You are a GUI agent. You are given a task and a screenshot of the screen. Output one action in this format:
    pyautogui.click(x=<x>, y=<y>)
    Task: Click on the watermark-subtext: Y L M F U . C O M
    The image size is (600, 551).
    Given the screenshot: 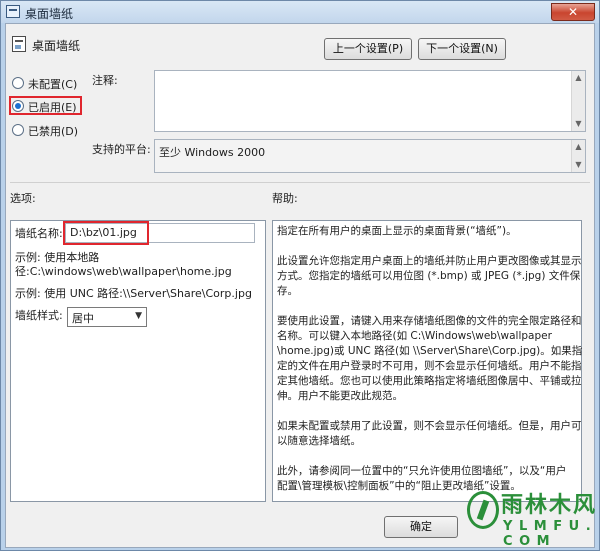 What is the action you would take?
    pyautogui.click(x=547, y=534)
    